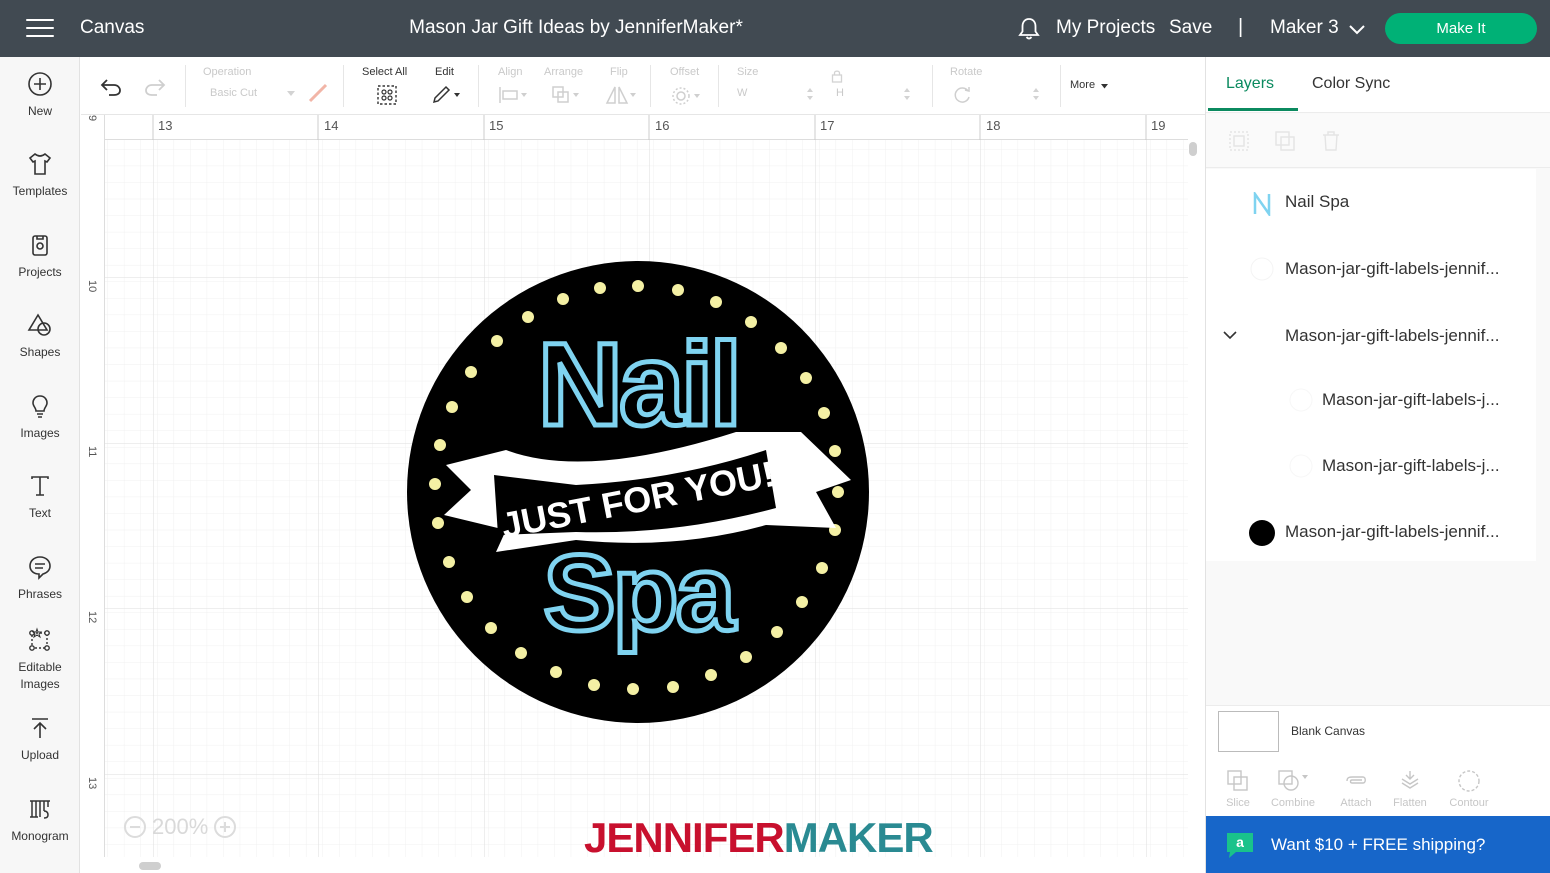 The height and width of the screenshot is (873, 1550). I want to click on height-field: H, so click(840, 93).